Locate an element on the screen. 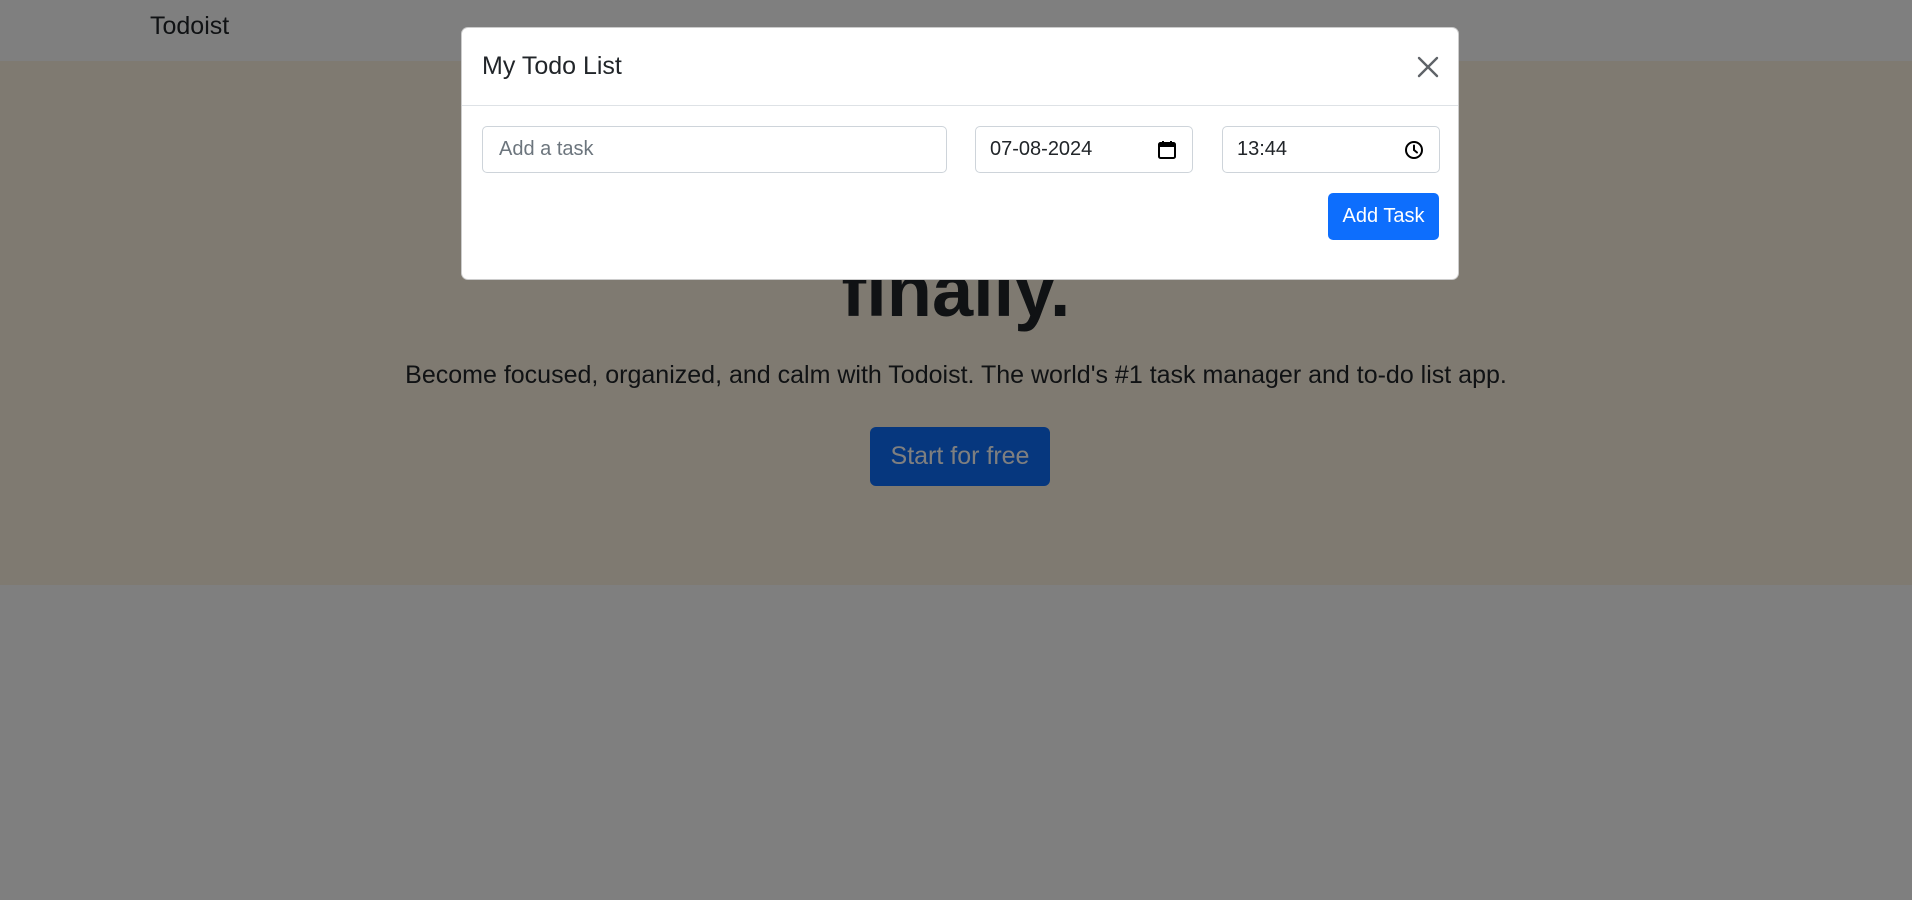  date-value: 07-08-2024 is located at coordinates (1041, 149).